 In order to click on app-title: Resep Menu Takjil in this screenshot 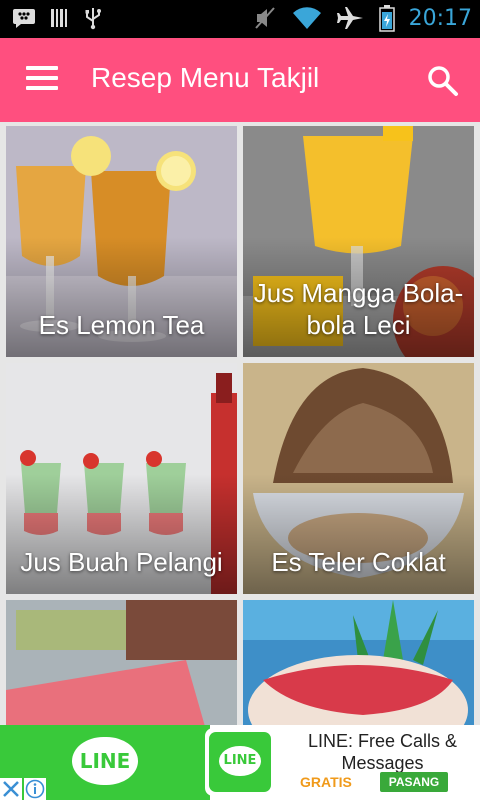, I will do `click(205, 77)`.